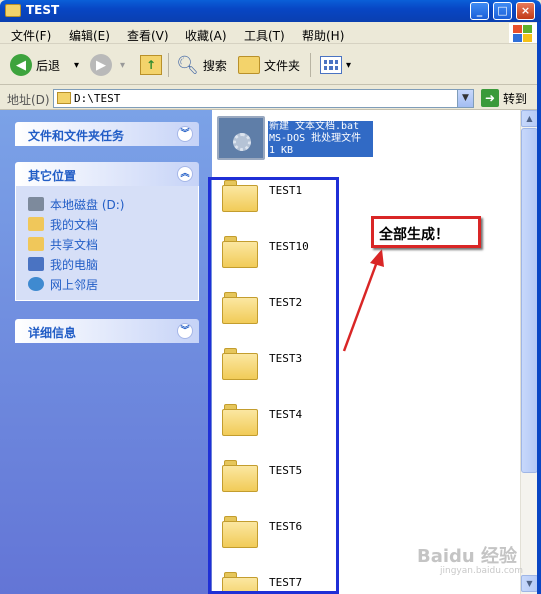  What do you see at coordinates (36, 284) in the screenshot?
I see `network-icon` at bounding box center [36, 284].